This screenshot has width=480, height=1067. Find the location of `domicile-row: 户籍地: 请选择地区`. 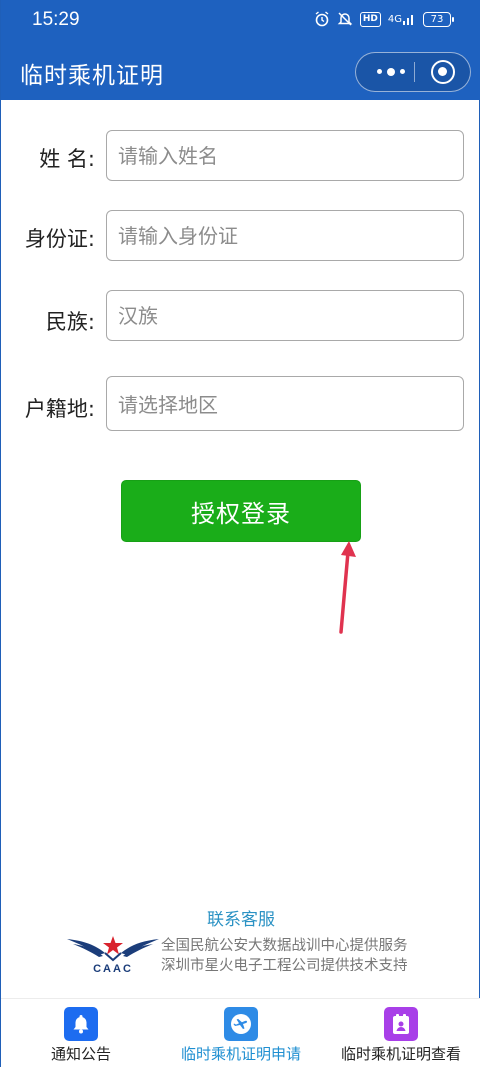

domicile-row: 户籍地: 请选择地区 is located at coordinates (240, 404).